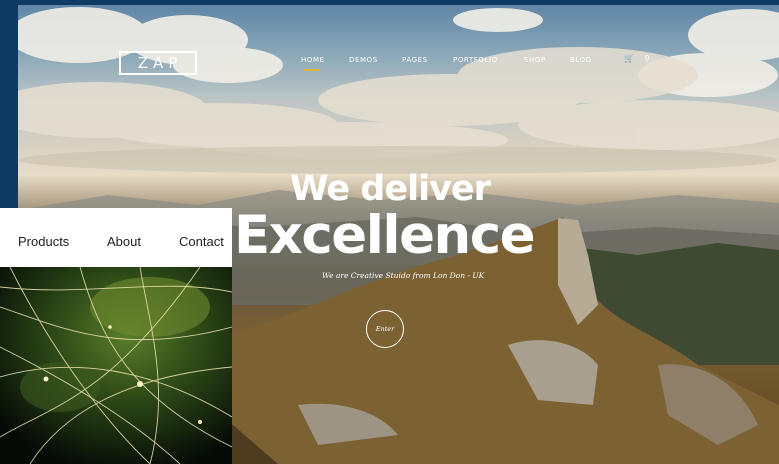 This screenshot has width=779, height=464. Describe the element at coordinates (363, 60) in the screenshot. I see `nav-item-demos: DEMOS` at that location.